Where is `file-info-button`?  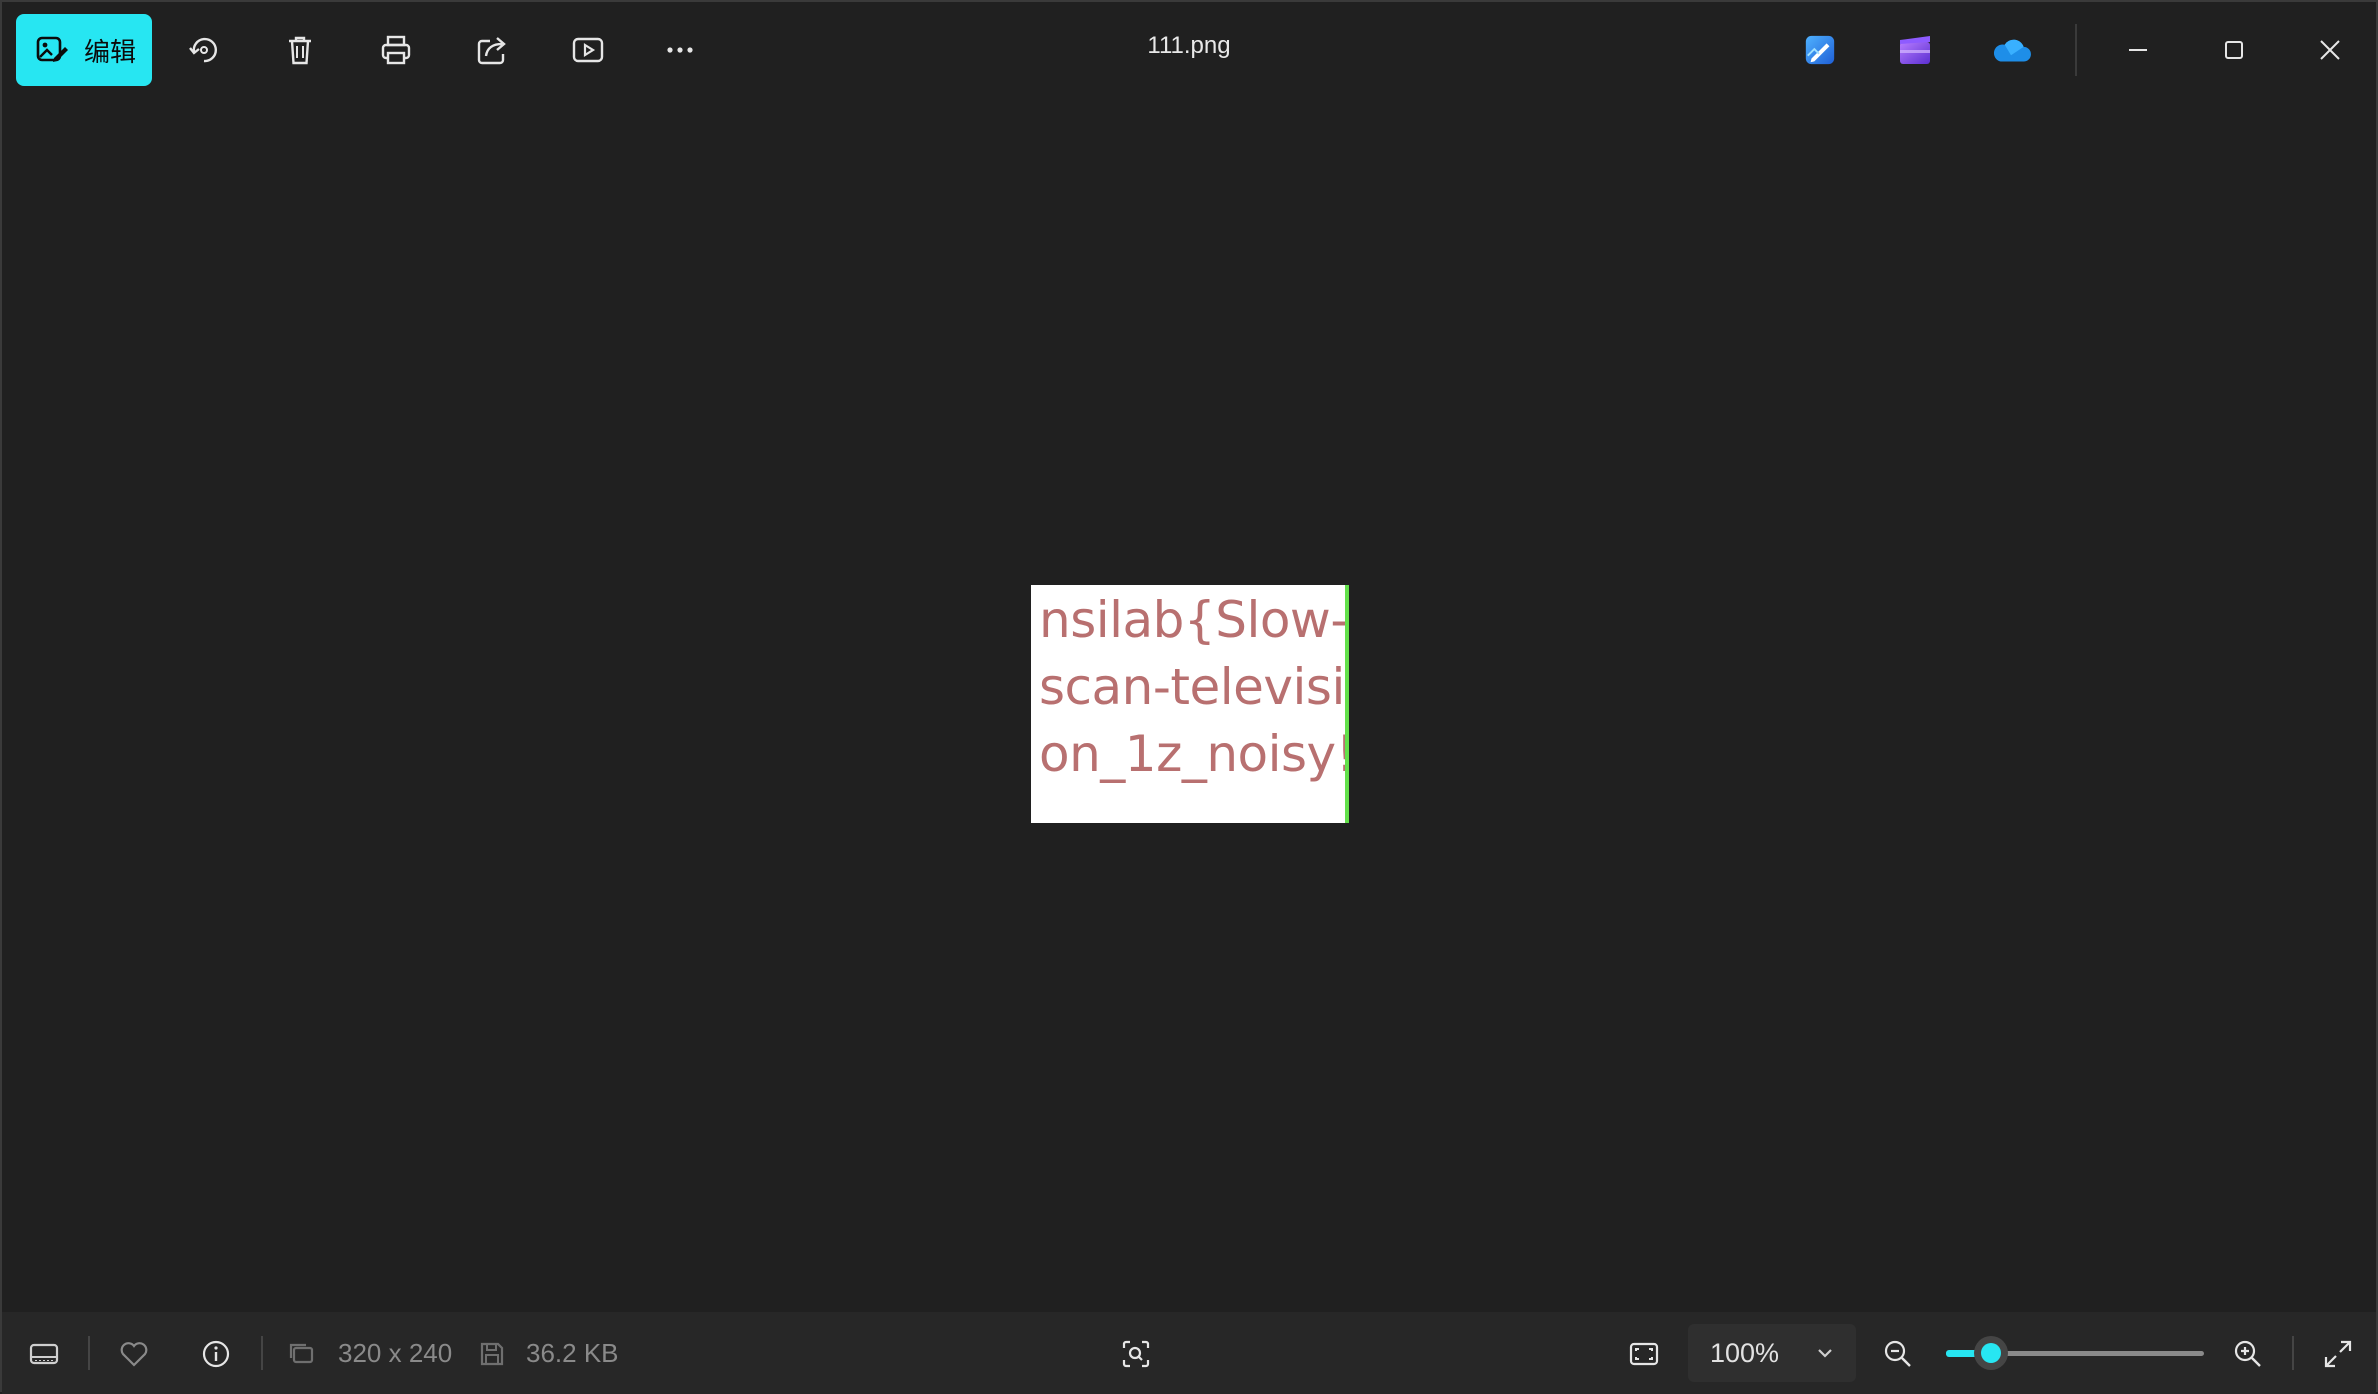
file-info-button is located at coordinates (216, 1354).